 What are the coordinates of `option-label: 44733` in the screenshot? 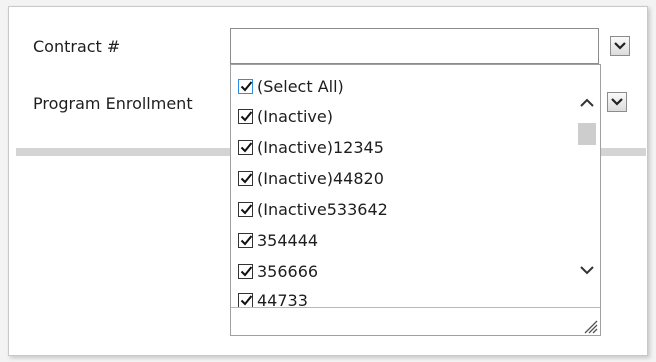 It's located at (282, 299).